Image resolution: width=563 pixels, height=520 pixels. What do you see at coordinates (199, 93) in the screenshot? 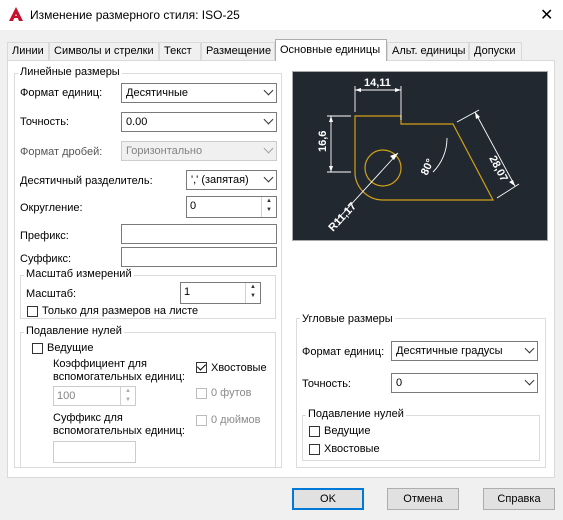
I see `unit-format-select: Десятичные` at bounding box center [199, 93].